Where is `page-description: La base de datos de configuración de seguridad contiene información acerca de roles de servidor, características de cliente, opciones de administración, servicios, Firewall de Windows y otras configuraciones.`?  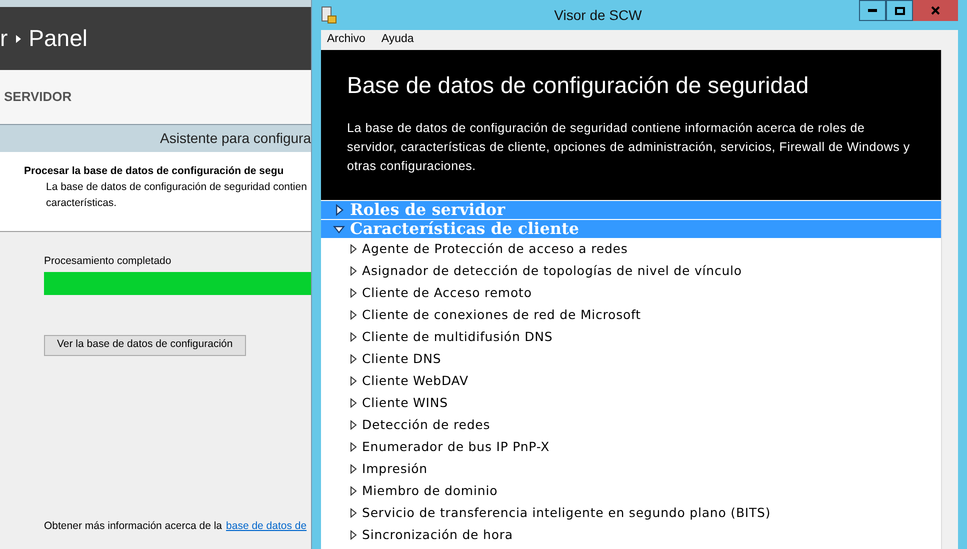
page-description: La base de datos de configuración de seguridad contiene información acerca de roles de servidor, características de cliente, opciones de administración, servicios, Firewall de Windows y otras configuraciones. is located at coordinates (629, 147).